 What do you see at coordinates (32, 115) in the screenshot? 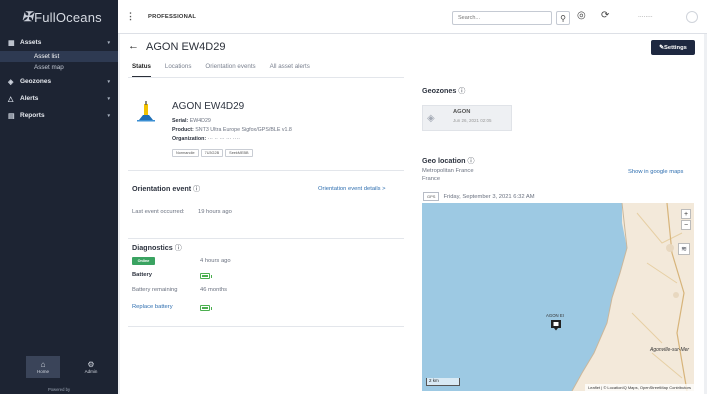
I see `sidebar-item-label: Reports` at bounding box center [32, 115].